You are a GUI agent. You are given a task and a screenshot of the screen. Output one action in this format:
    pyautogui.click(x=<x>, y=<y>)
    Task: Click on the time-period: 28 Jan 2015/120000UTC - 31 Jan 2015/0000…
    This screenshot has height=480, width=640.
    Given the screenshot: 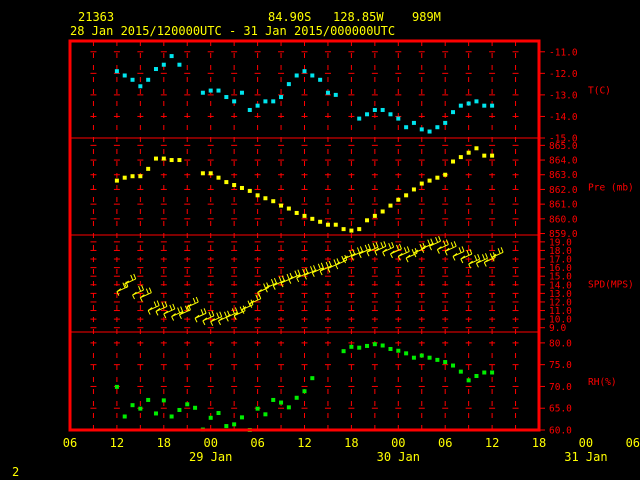 What is the action you would take?
    pyautogui.click(x=232, y=31)
    